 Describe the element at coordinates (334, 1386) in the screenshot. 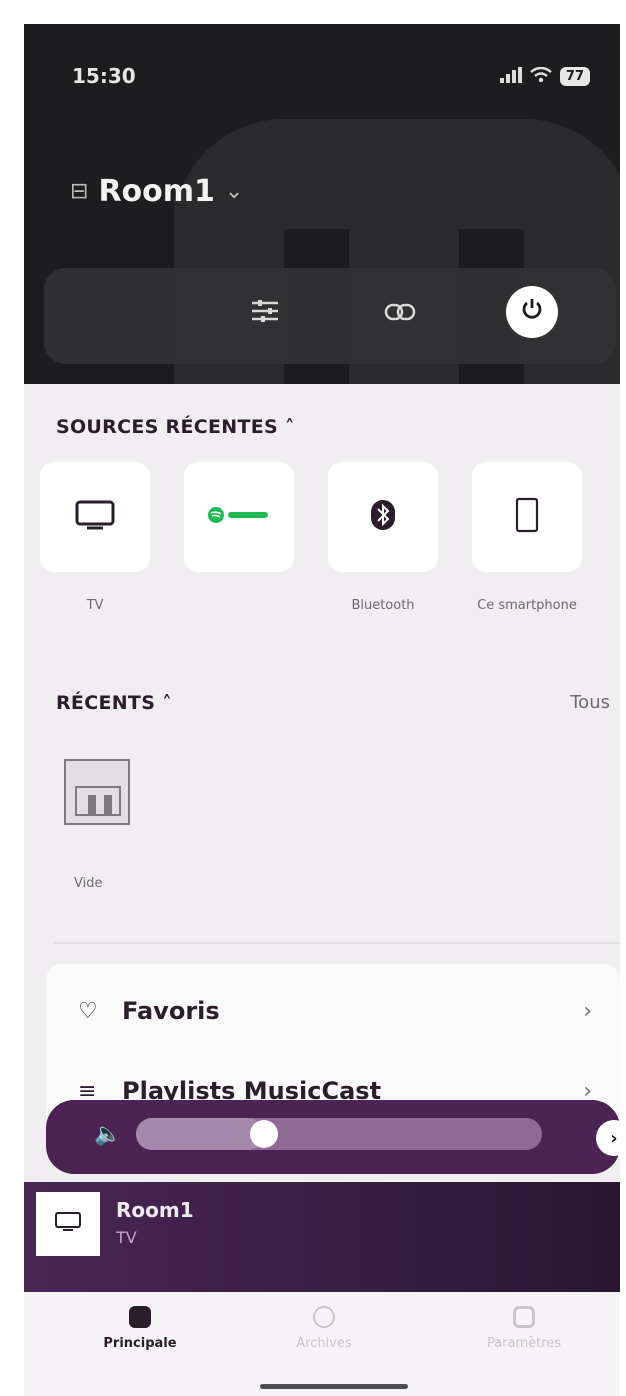

I see `home-indicator` at that location.